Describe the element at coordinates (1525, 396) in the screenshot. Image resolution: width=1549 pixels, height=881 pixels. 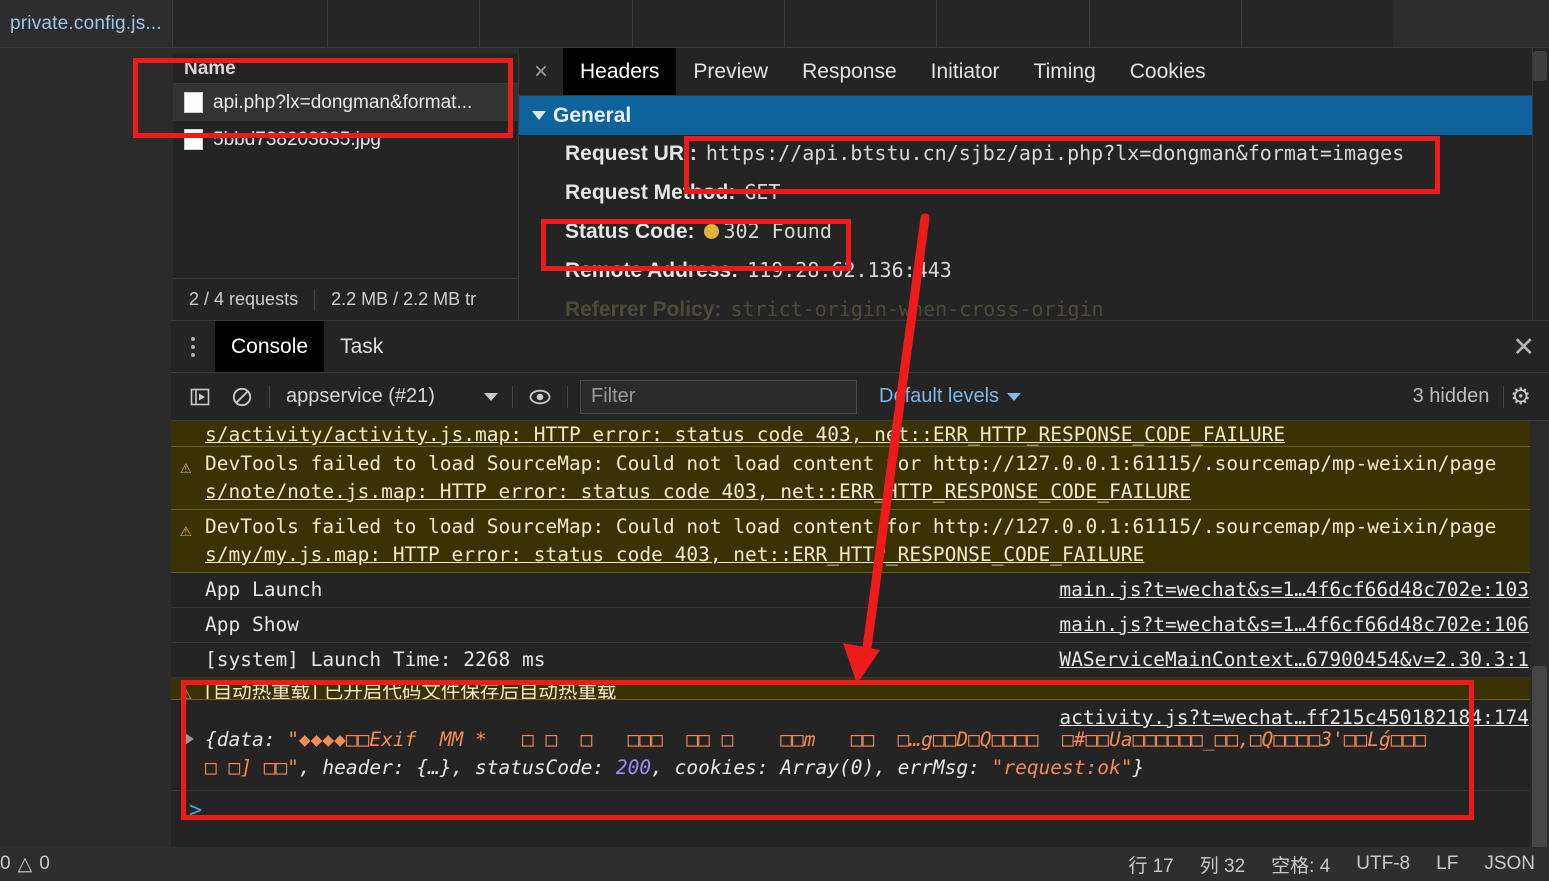
I see `gear-icon: ⚙` at that location.